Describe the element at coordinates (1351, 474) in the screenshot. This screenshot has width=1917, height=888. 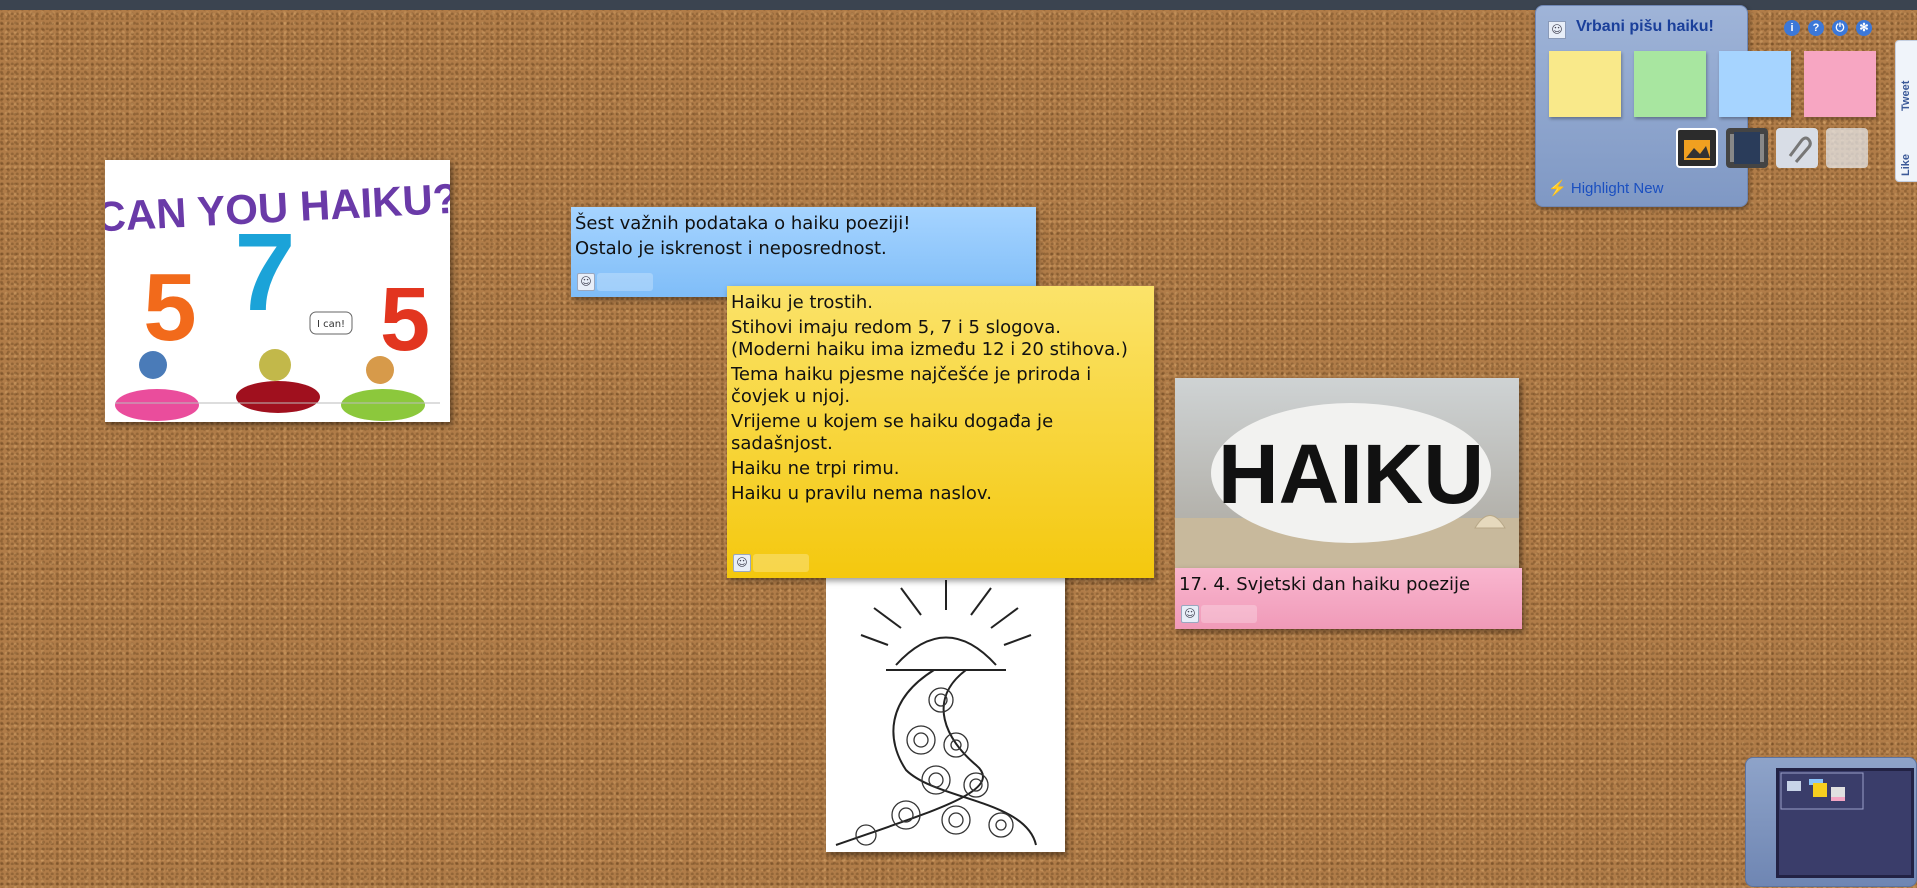
I see `stone-text: HAIKU` at that location.